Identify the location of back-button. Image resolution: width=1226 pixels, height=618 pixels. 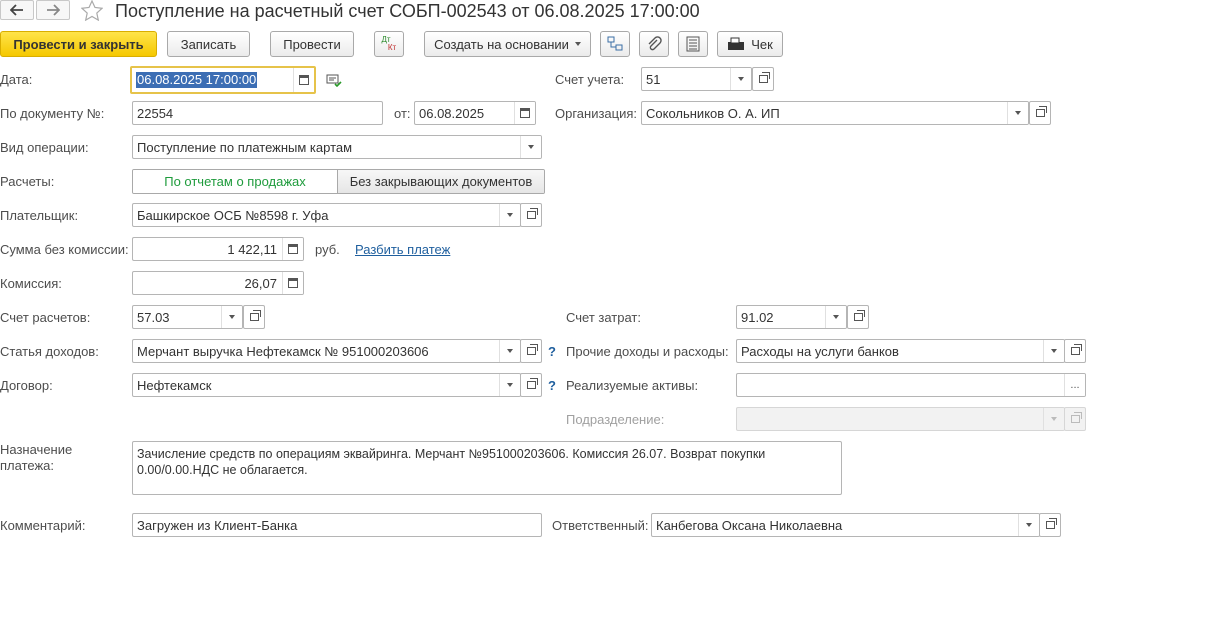
(17, 10).